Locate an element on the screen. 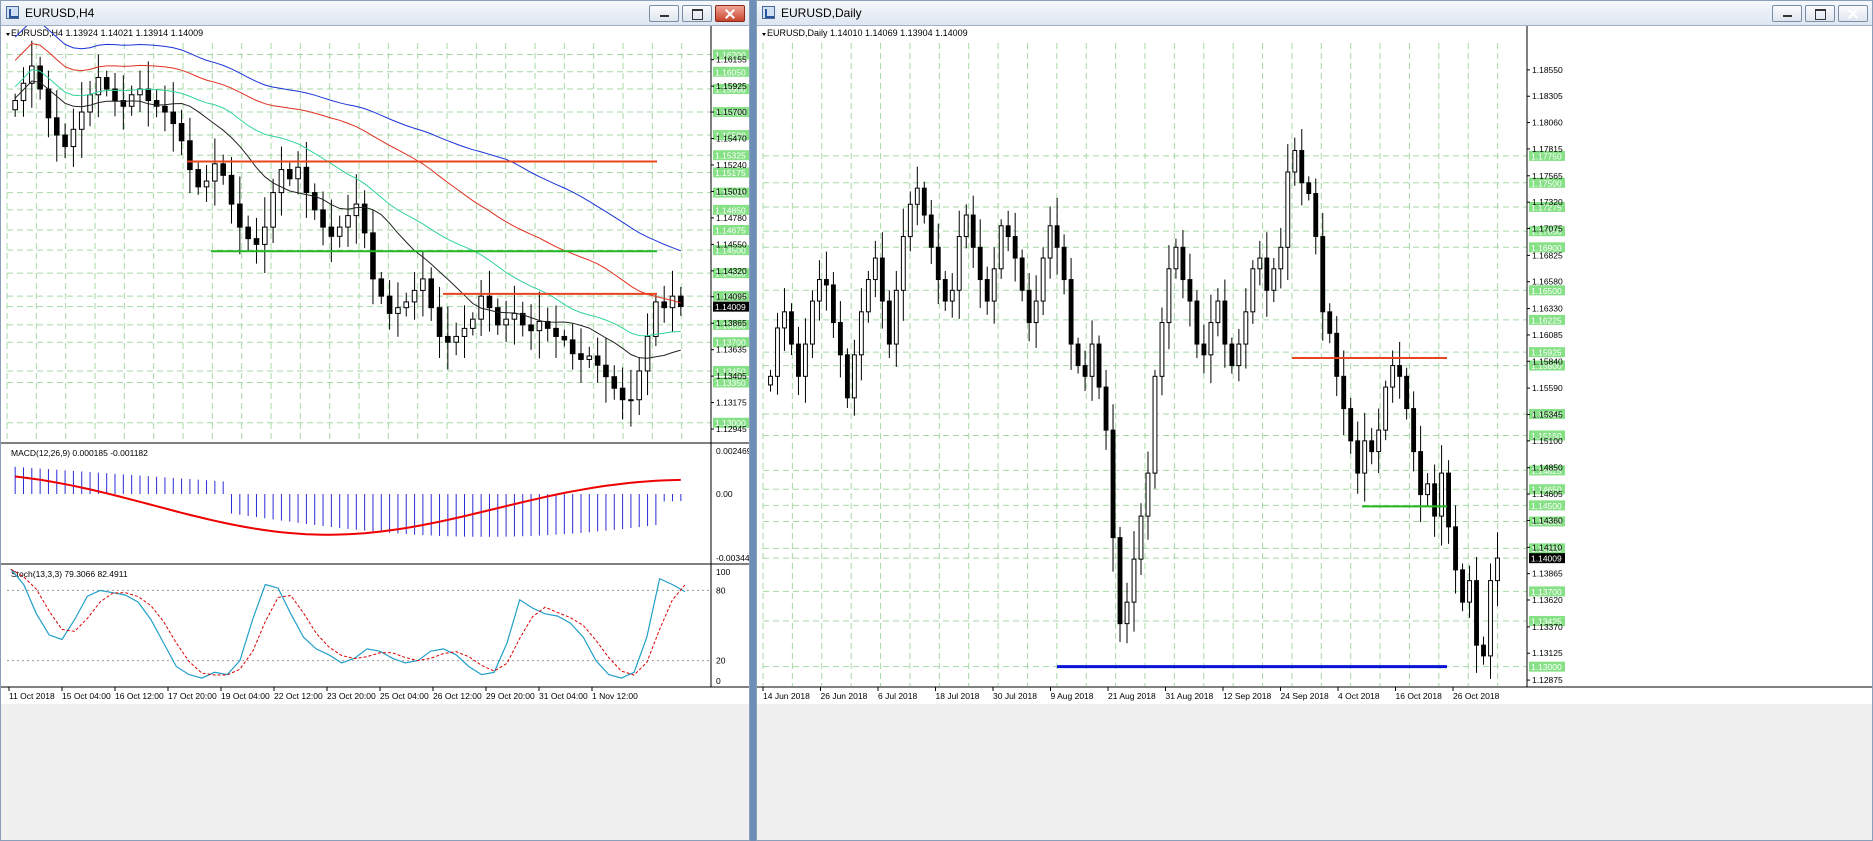 This screenshot has height=841, width=1873. time-axis-label: 26 Oct 12:00 is located at coordinates (457, 696).